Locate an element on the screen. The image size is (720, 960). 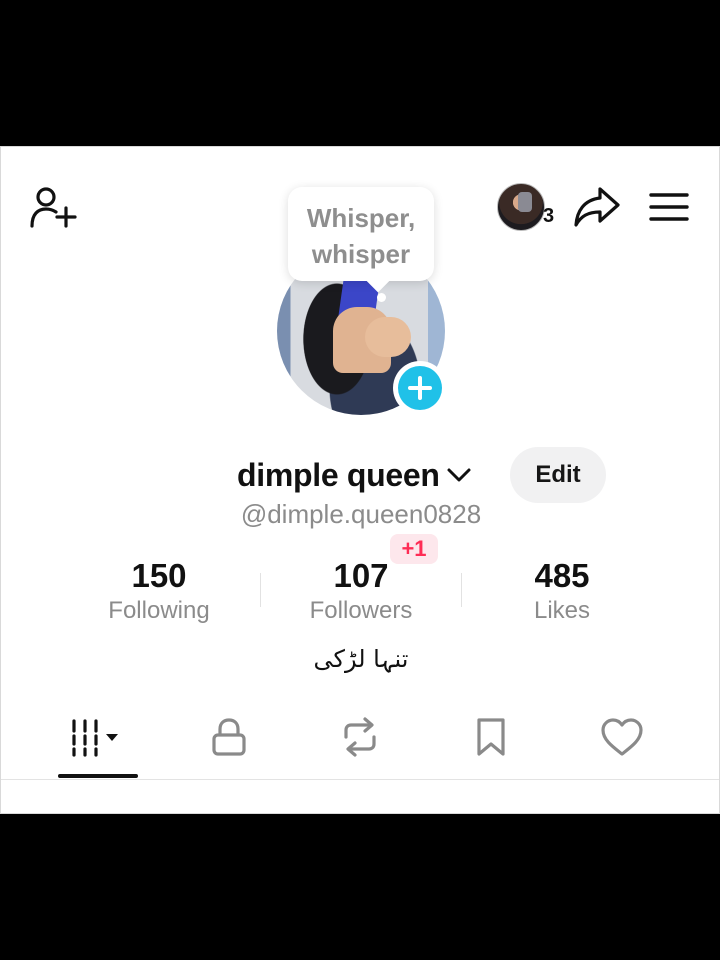
lock-icon is located at coordinates (229, 737).